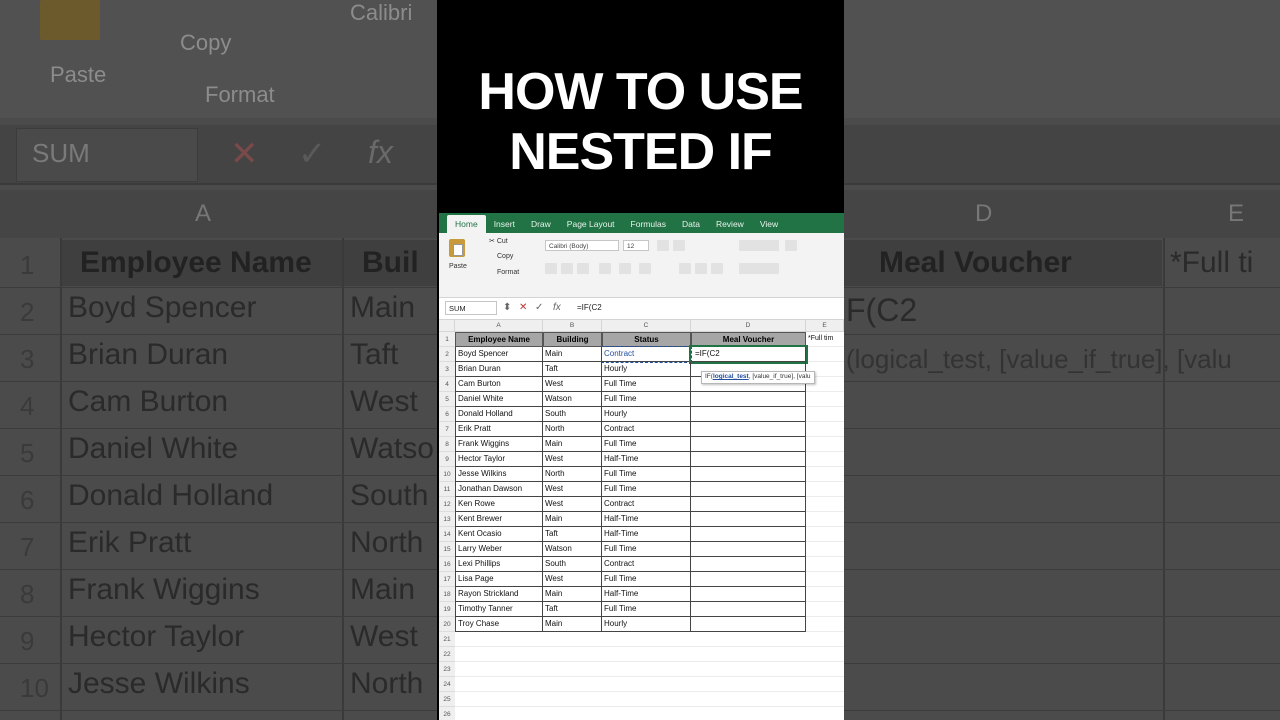 This screenshot has width=1280, height=720. What do you see at coordinates (447, 459) in the screenshot?
I see `row-header: 9` at bounding box center [447, 459].